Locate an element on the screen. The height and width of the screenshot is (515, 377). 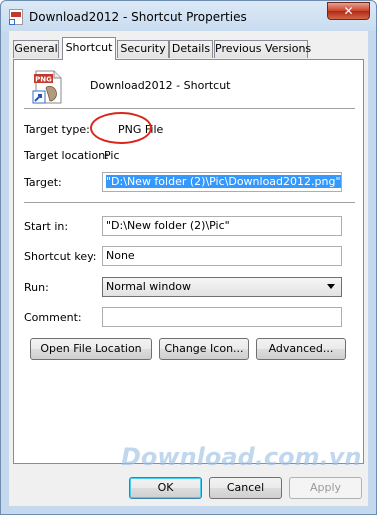
run-select-value: Normal window is located at coordinates (149, 286).